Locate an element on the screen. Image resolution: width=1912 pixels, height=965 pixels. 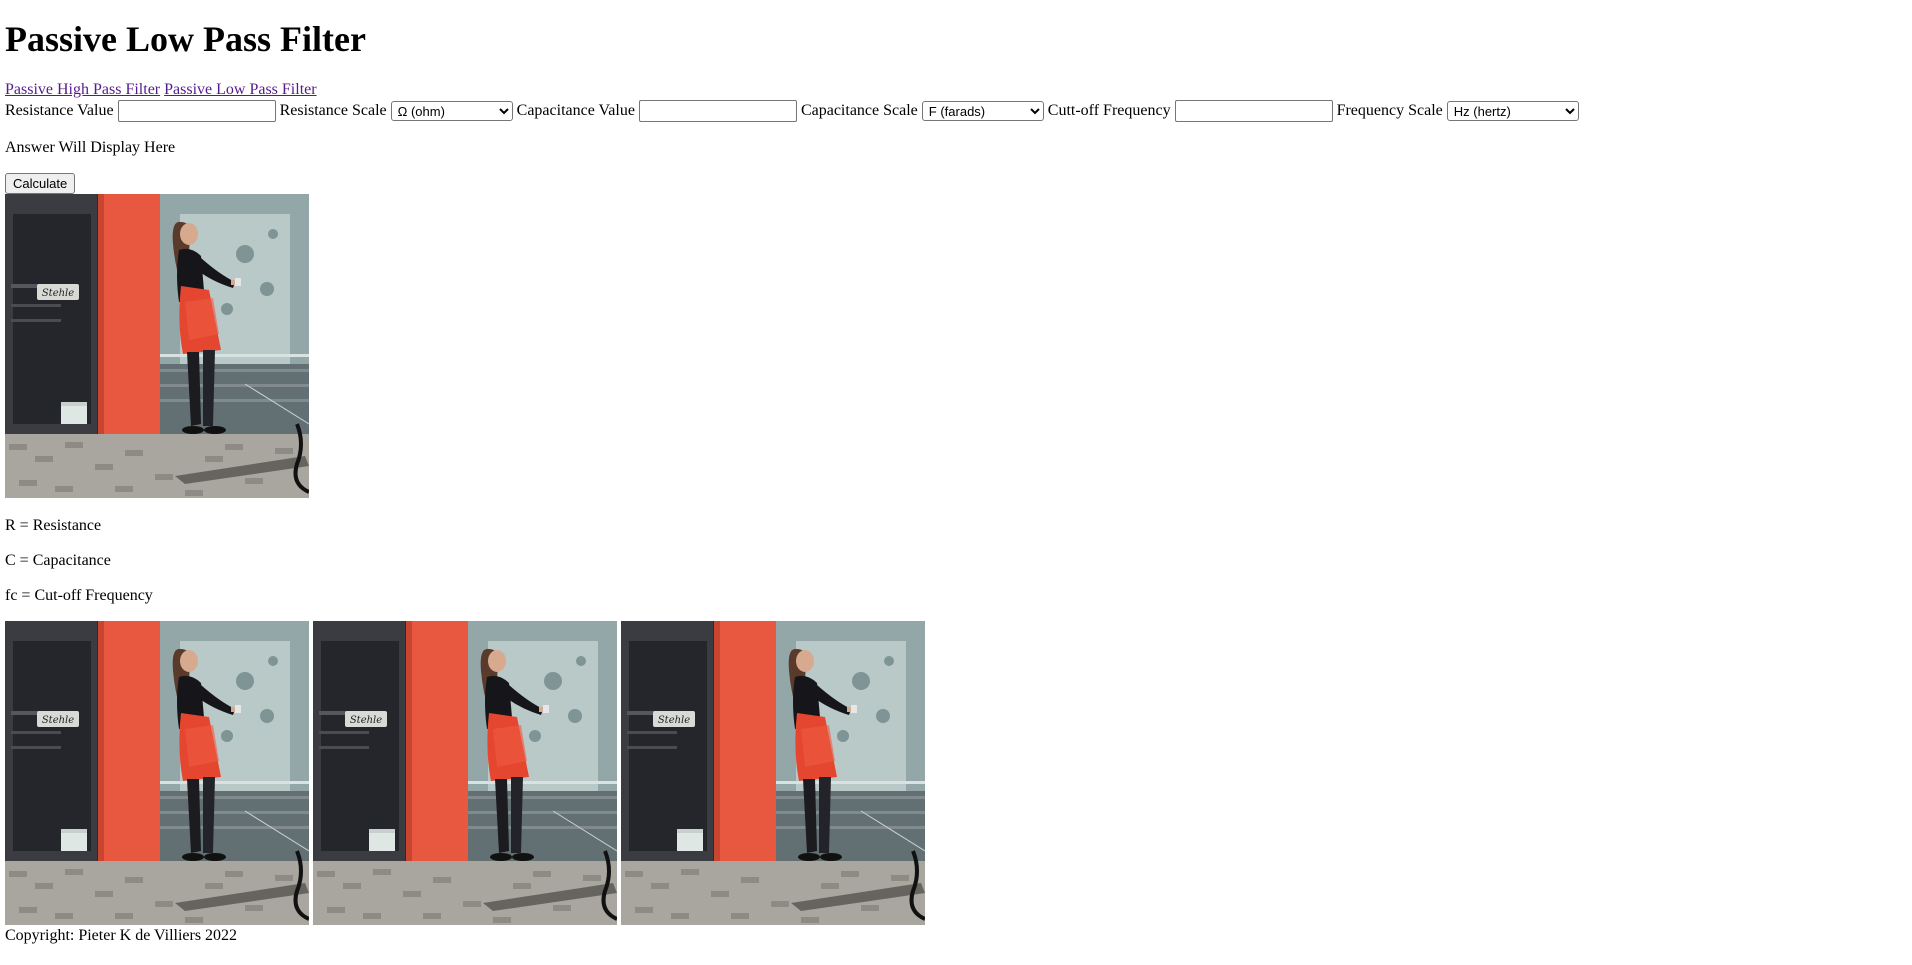
capacitance-scale-select: F (farads) is located at coordinates (982, 111).